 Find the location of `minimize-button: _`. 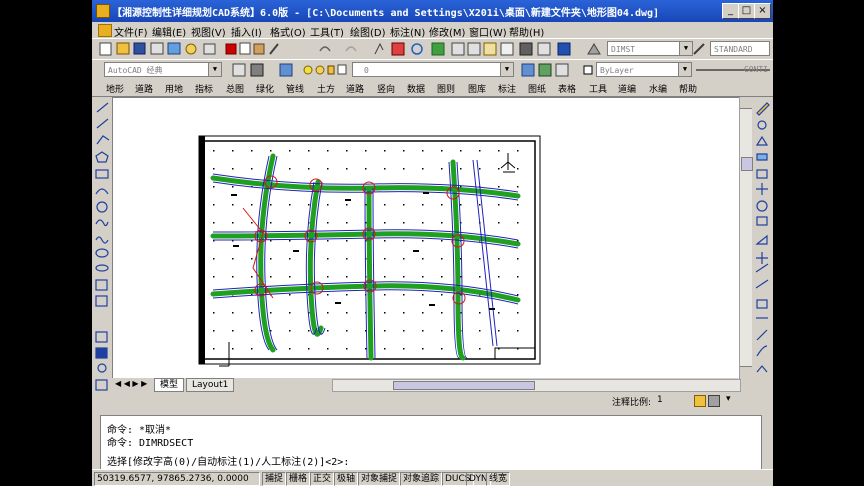

minimize-button: _ is located at coordinates (730, 11).